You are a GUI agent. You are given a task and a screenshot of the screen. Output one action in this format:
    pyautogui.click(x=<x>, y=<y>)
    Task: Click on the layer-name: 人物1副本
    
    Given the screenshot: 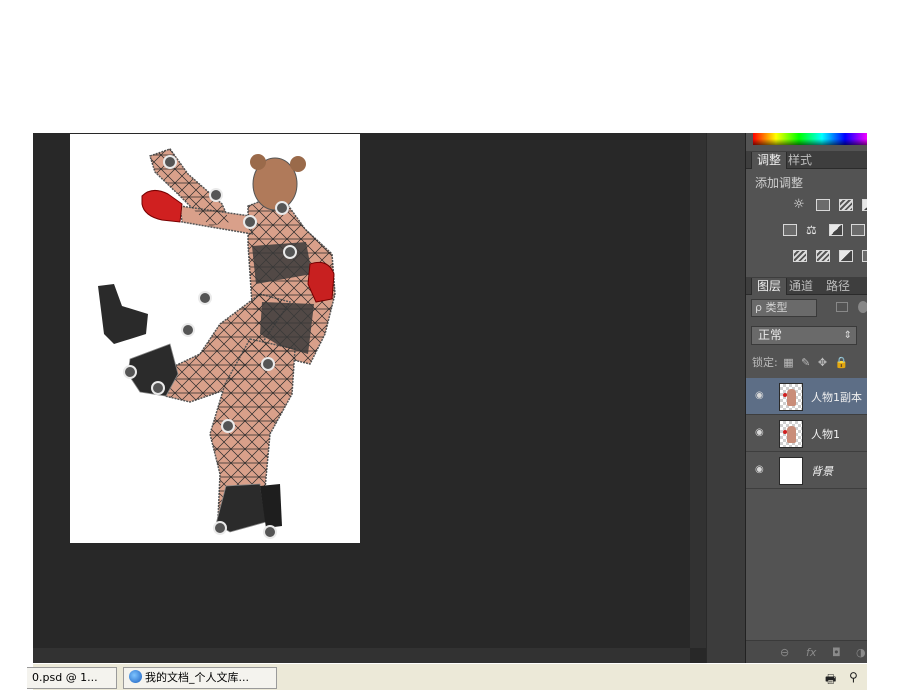 What is the action you would take?
    pyautogui.click(x=836, y=397)
    